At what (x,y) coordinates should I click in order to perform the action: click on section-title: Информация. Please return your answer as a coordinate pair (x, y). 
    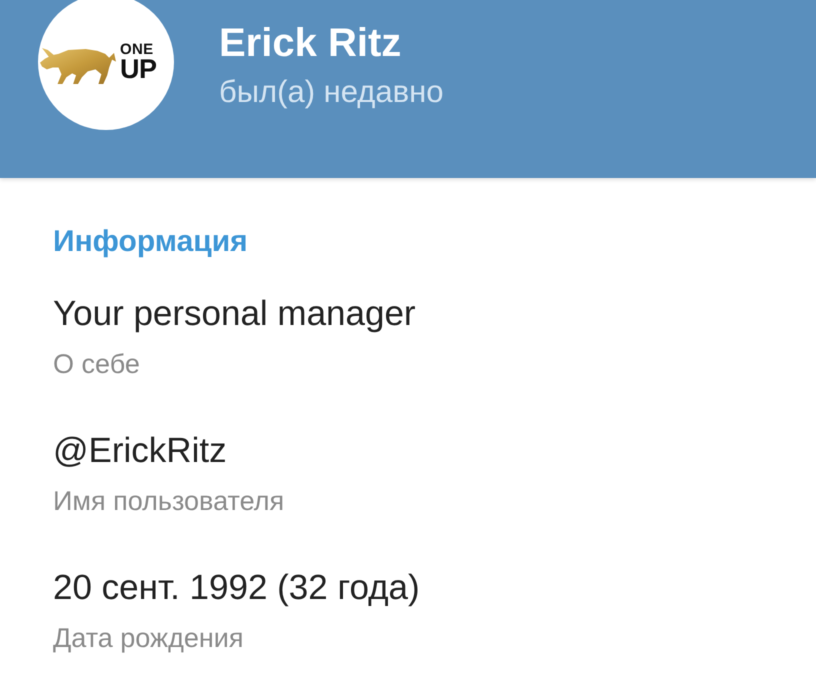
    Looking at the image, I should click on (150, 242).